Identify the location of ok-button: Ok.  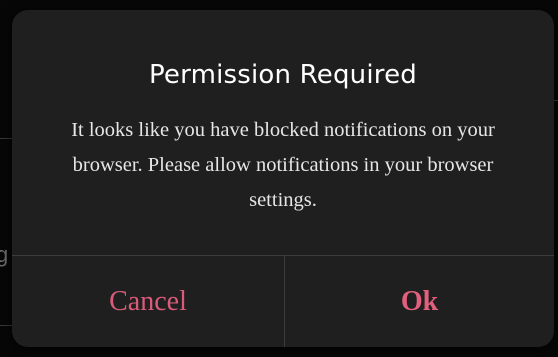
(419, 301).